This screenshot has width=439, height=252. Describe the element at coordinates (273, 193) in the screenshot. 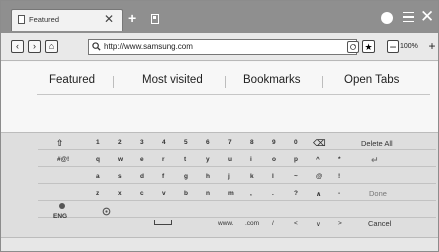

I see `key: .` at that location.